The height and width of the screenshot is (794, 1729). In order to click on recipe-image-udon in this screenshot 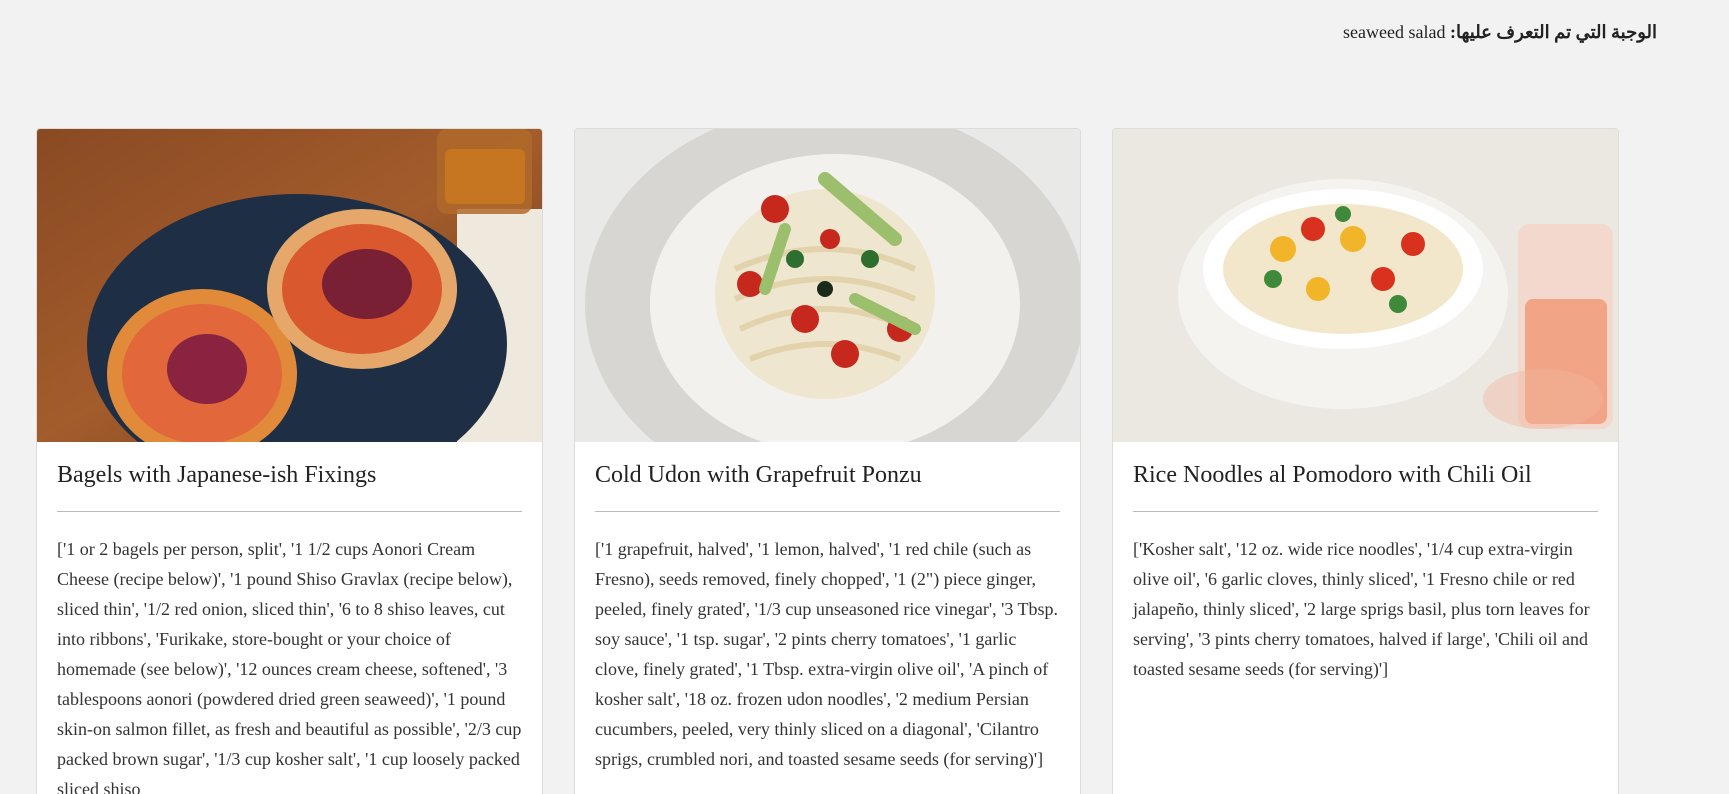, I will do `click(827, 285)`.